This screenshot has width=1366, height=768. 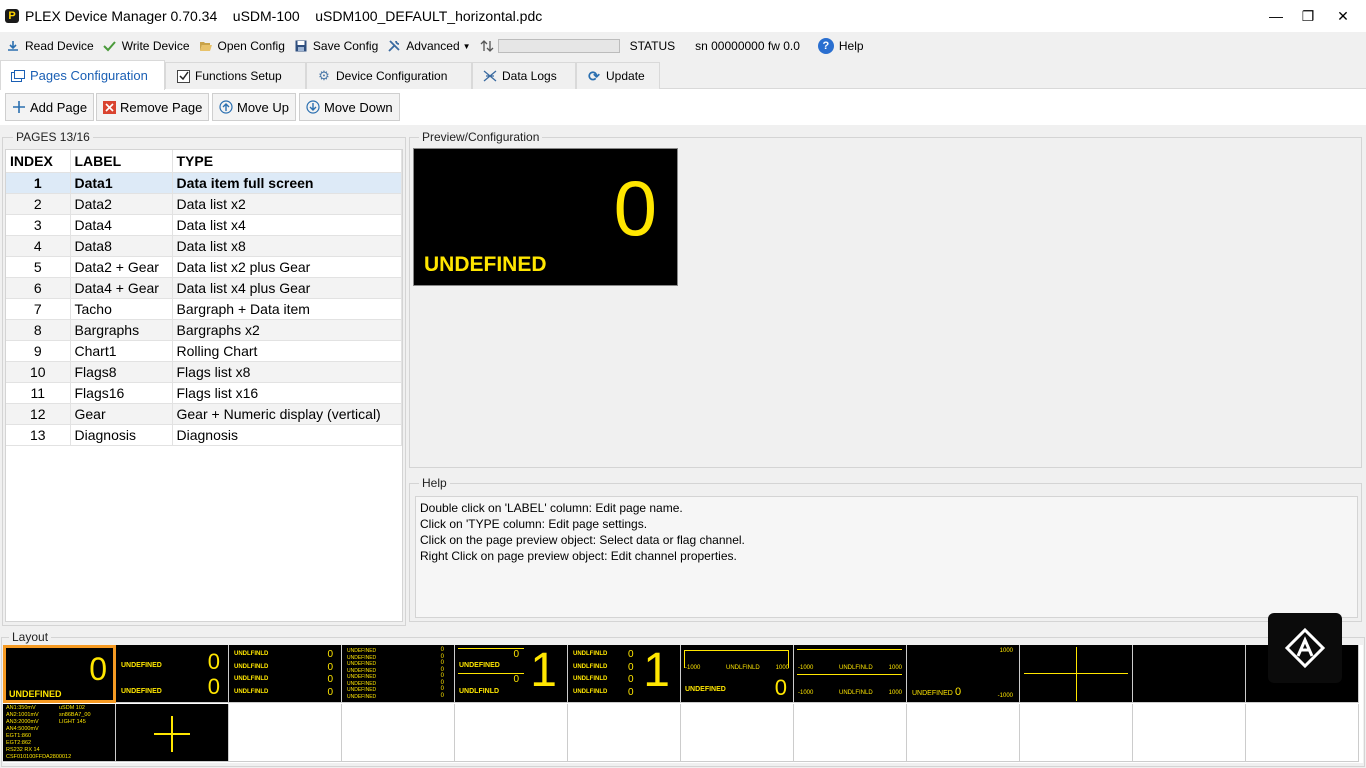 I want to click on layout-thumb-data1: 0 UNDEFINED, so click(x=59, y=674).